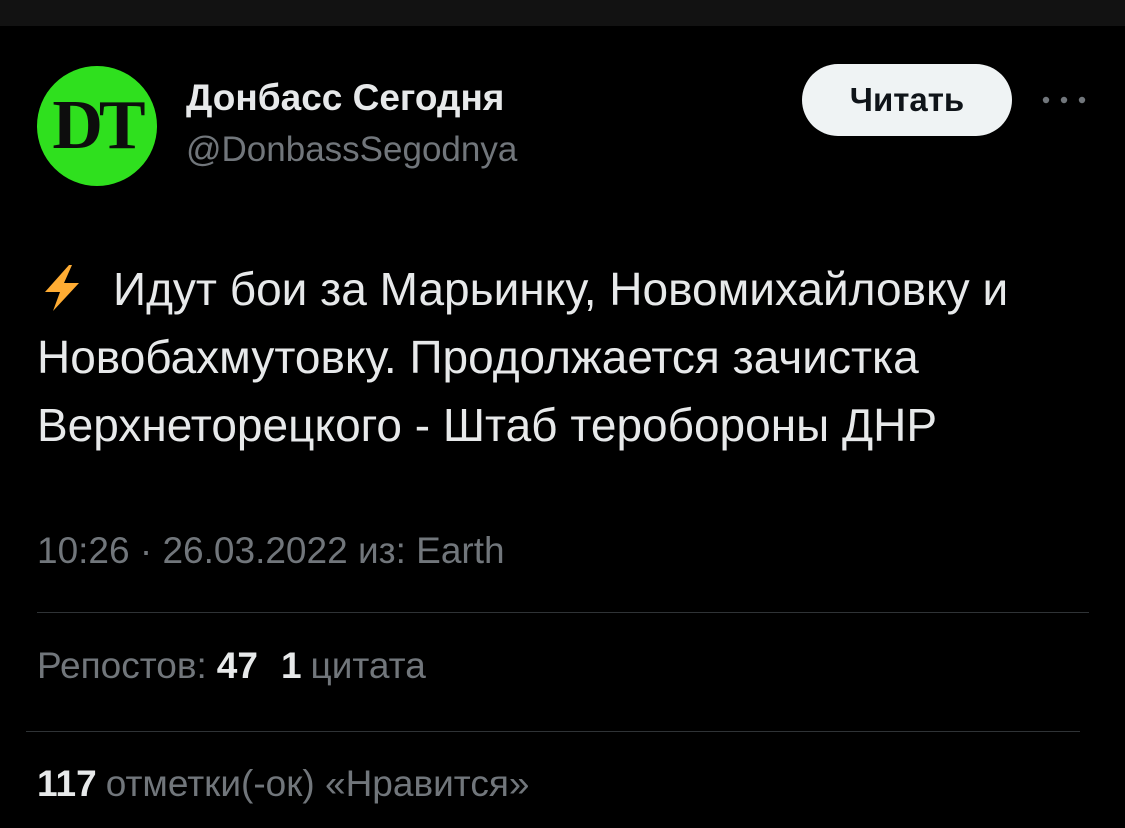  I want to click on author-handle: @DonbassSegodnya, so click(351, 150).